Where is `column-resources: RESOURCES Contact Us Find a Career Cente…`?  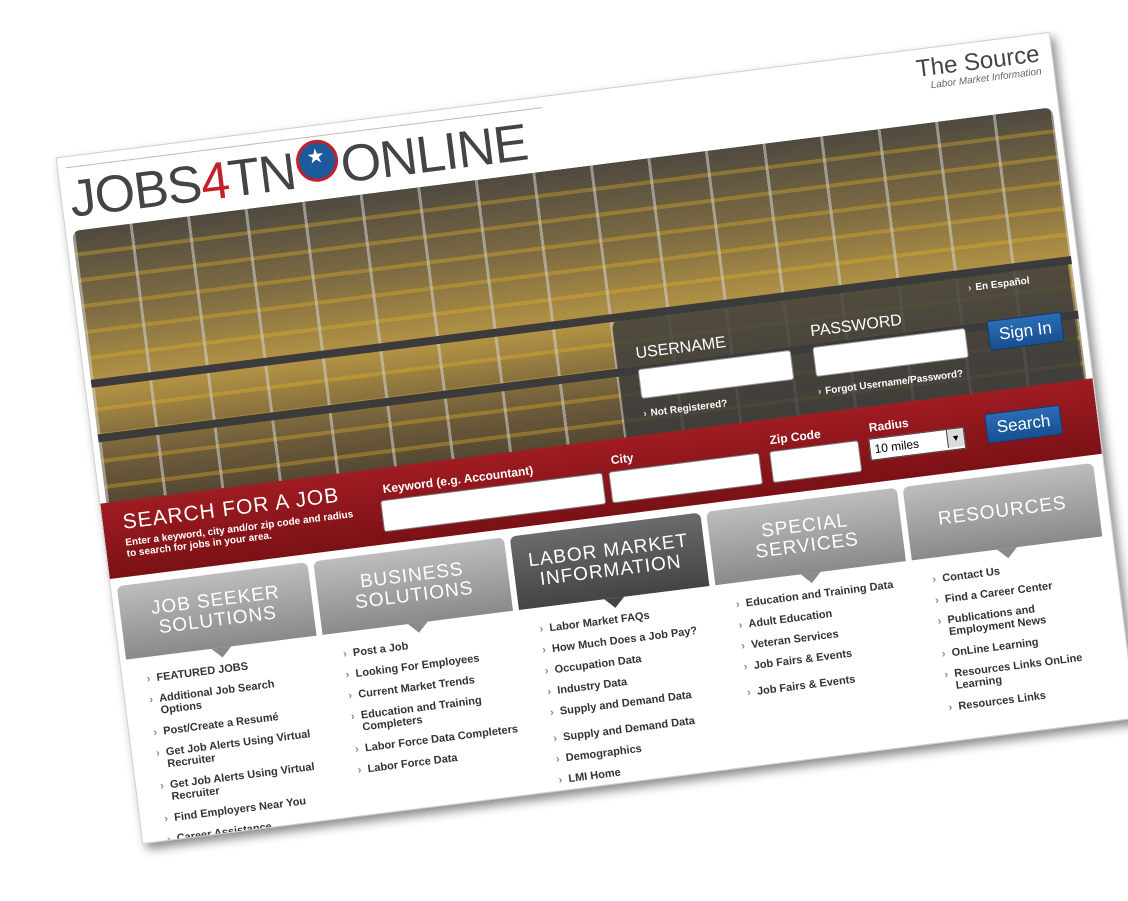
column-resources: RESOURCES Contact Us Find a Career Cente… is located at coordinates (1013, 593).